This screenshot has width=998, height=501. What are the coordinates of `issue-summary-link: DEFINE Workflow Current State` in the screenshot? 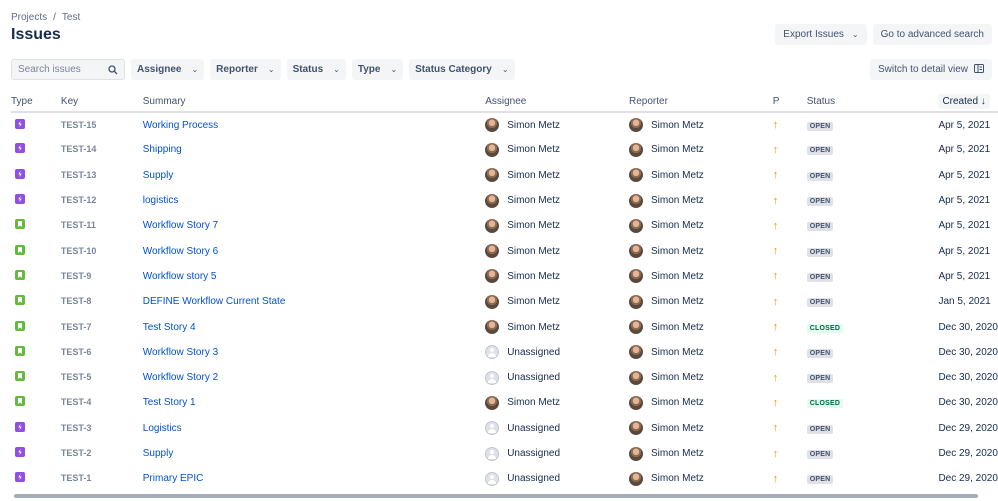 It's located at (214, 301).